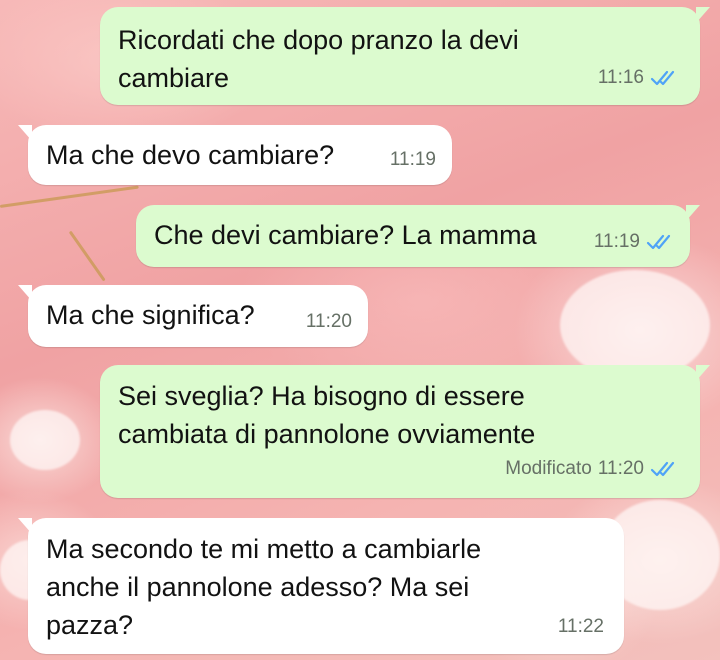 This screenshot has width=720, height=660. I want to click on message-line: Ma secondo te mi metto a cambiarle, so click(264, 549).